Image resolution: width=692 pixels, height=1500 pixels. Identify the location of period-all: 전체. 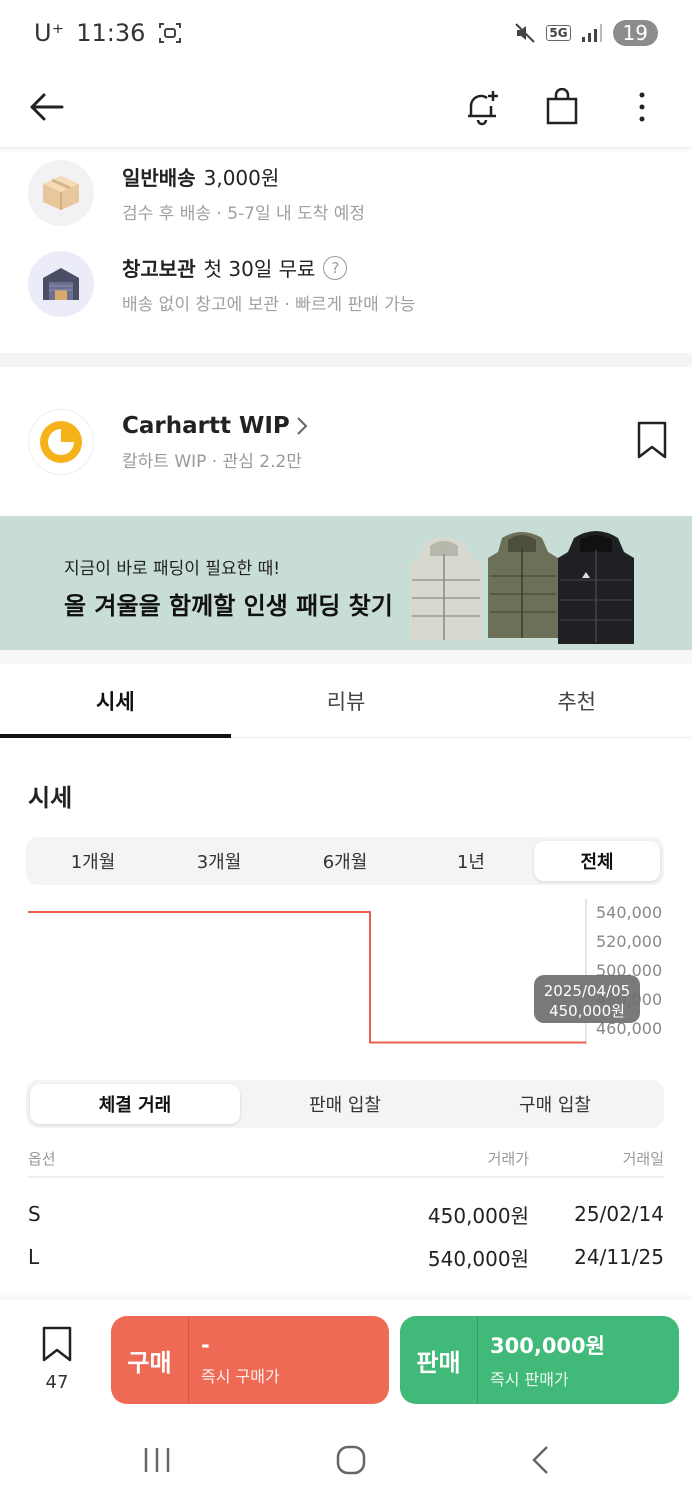
(597, 861).